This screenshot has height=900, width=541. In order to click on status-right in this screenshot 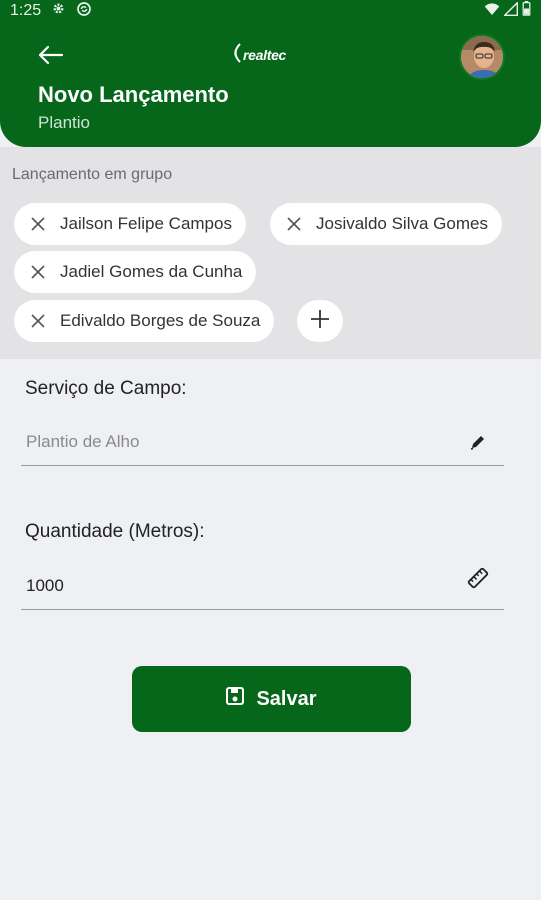, I will do `click(507, 10)`.